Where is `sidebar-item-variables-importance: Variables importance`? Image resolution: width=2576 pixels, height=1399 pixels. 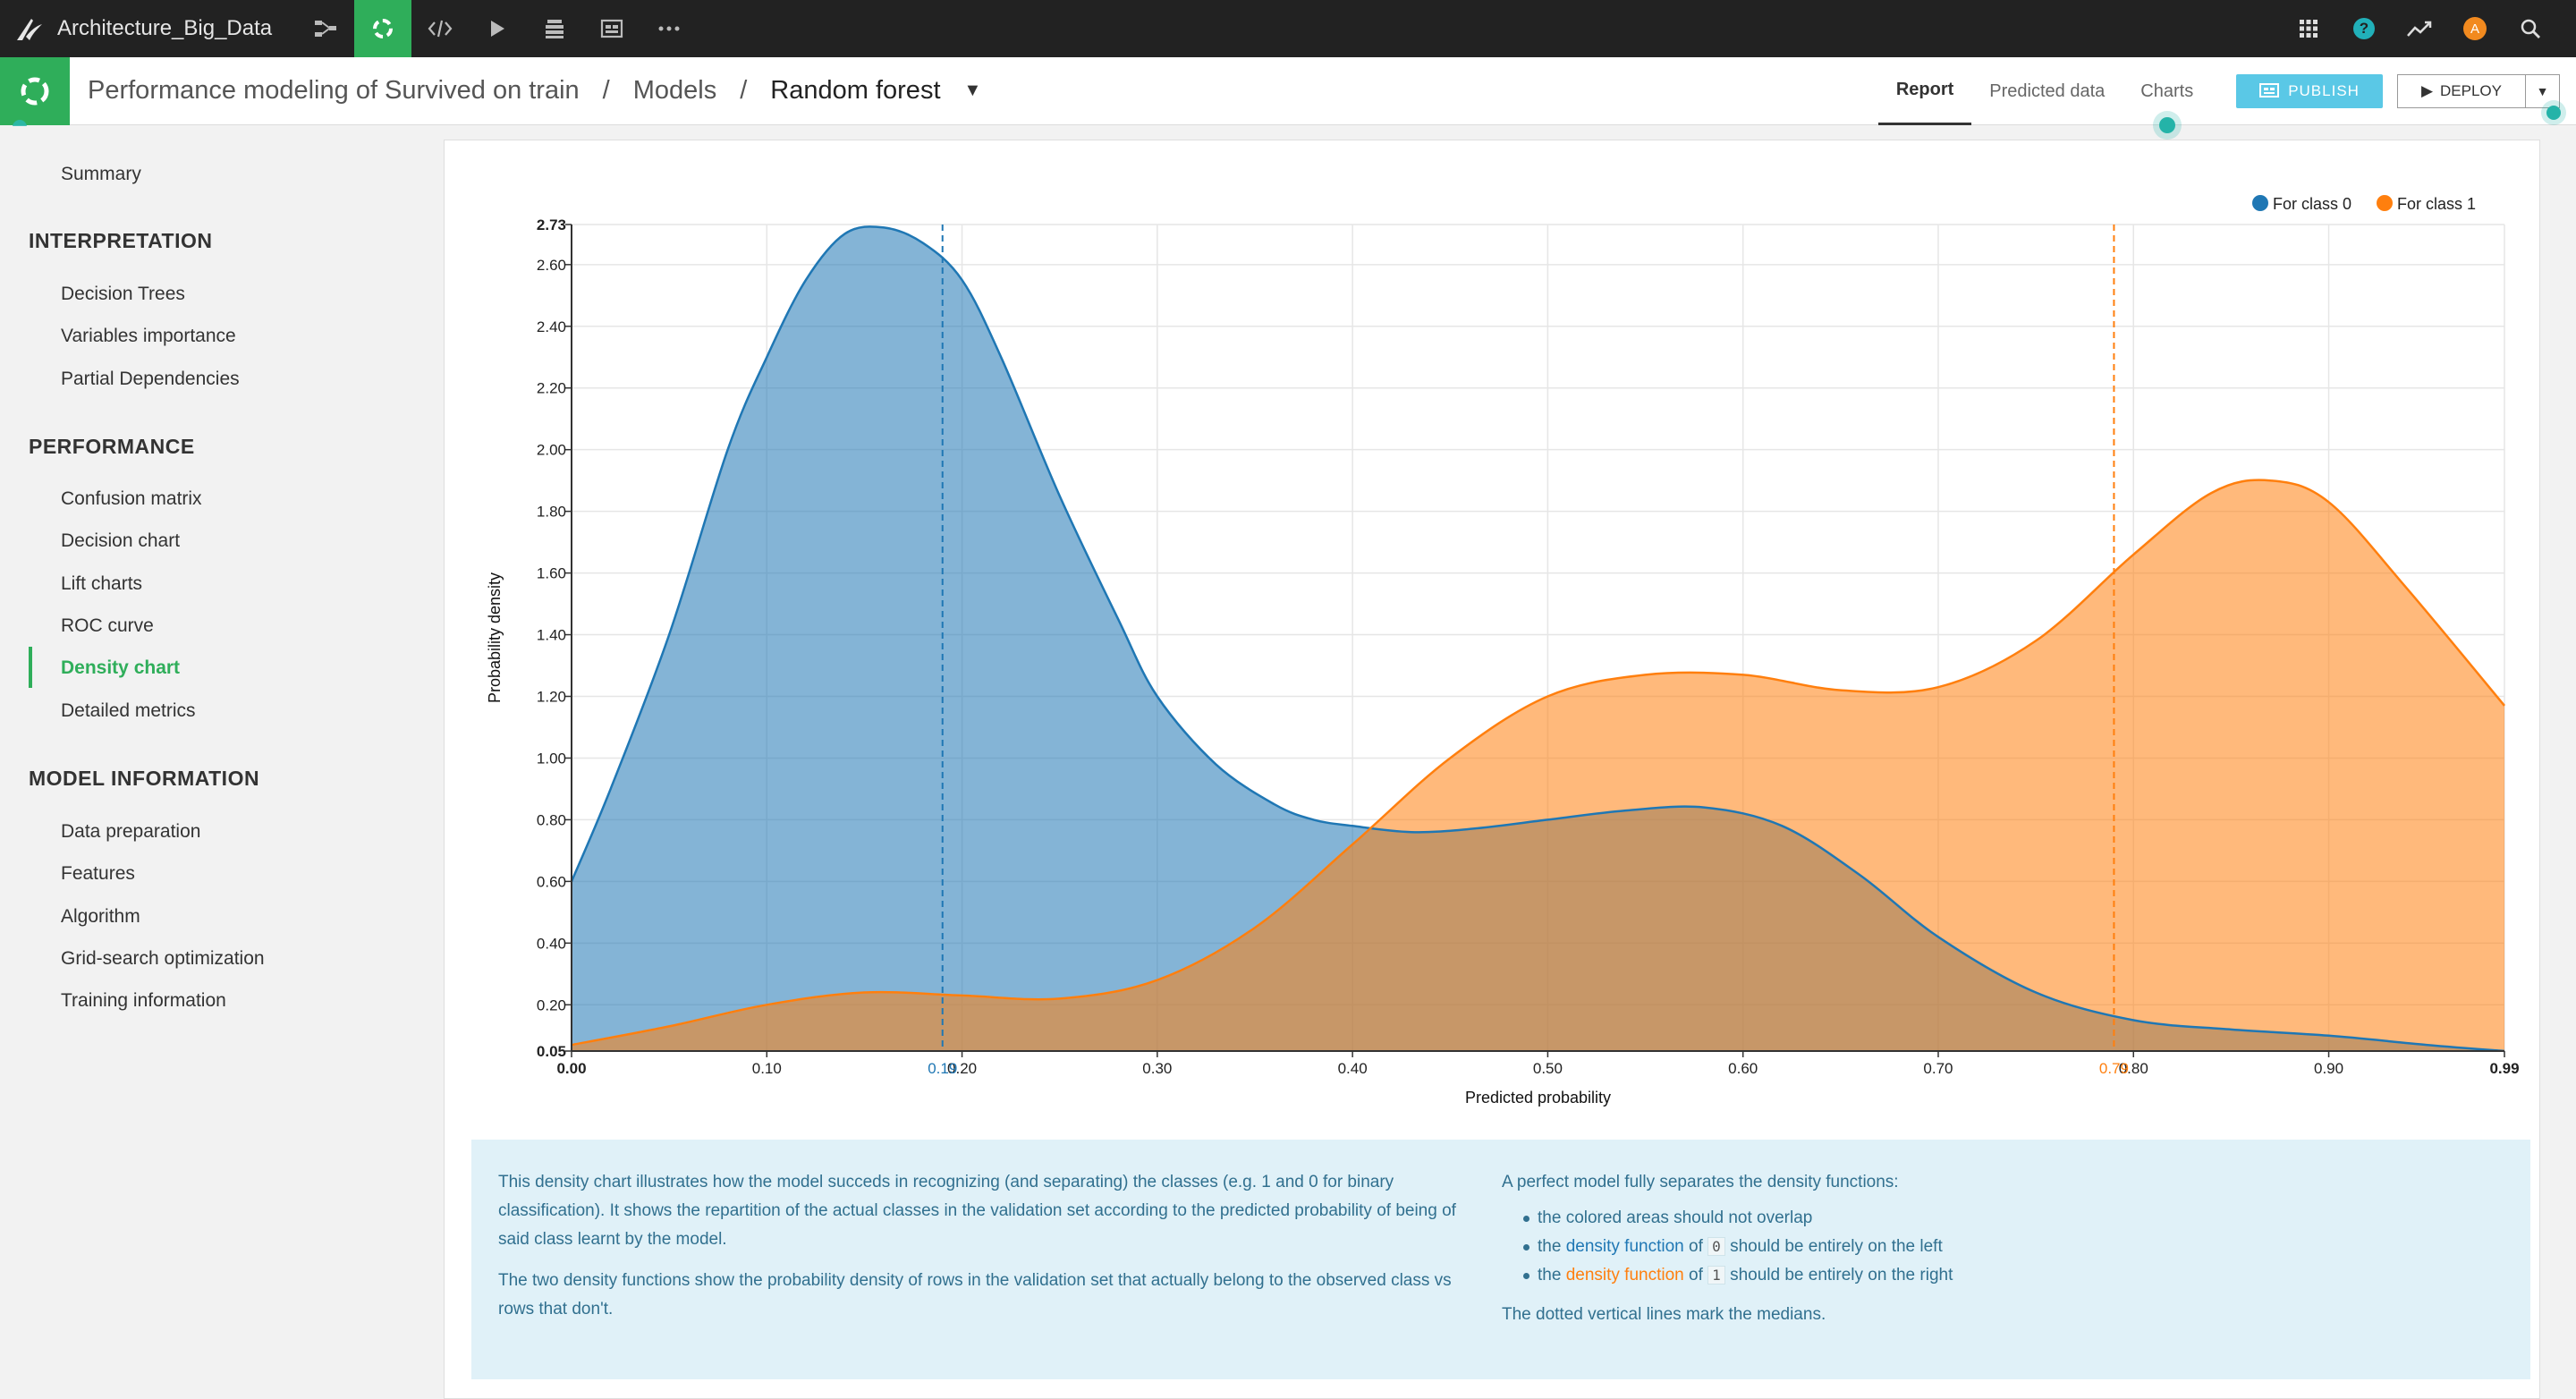
sidebar-item-variables-importance: Variables importance is located at coordinates (148, 336).